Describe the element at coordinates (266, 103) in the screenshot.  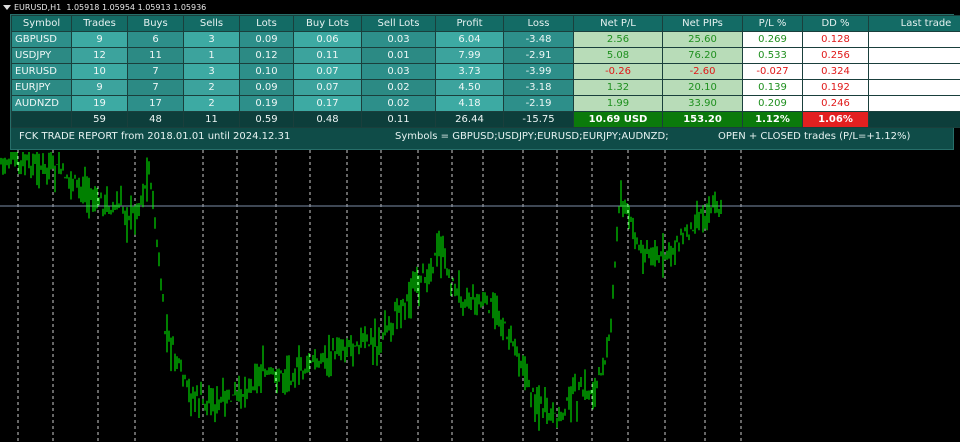
I see `cell-lots: 0.19` at that location.